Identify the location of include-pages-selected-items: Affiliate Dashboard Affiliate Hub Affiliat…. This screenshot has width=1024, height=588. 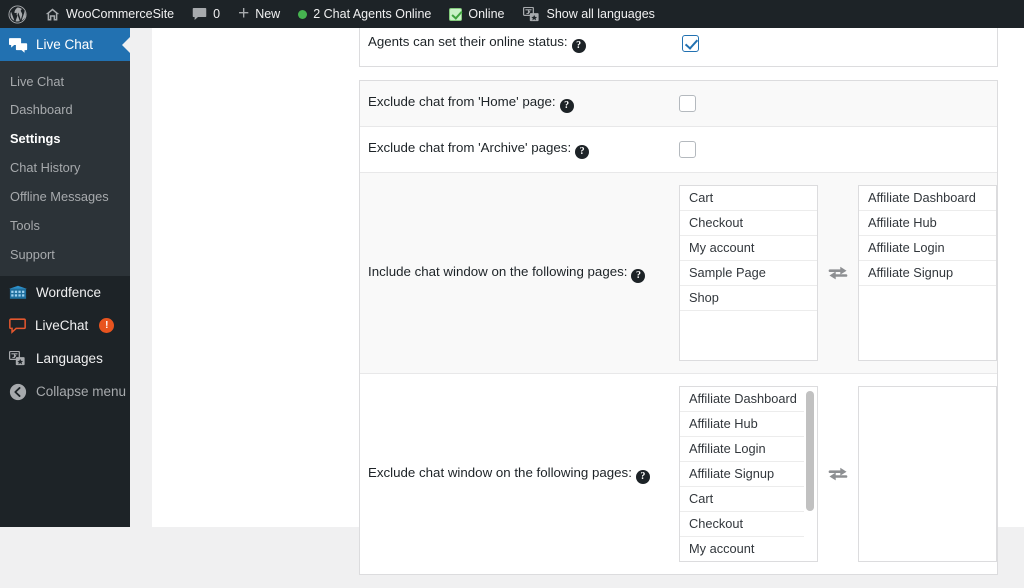
(927, 236).